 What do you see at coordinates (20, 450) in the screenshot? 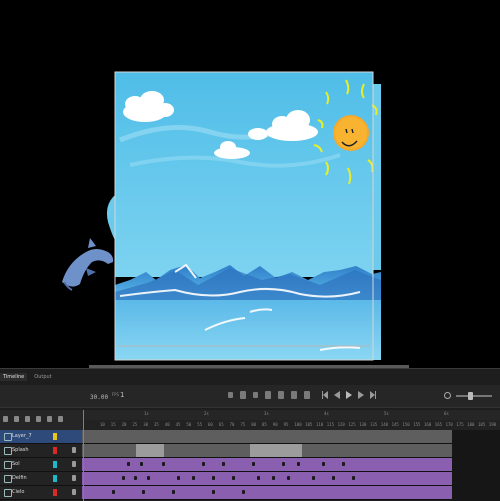
I see `layer-name: Splash` at bounding box center [20, 450].